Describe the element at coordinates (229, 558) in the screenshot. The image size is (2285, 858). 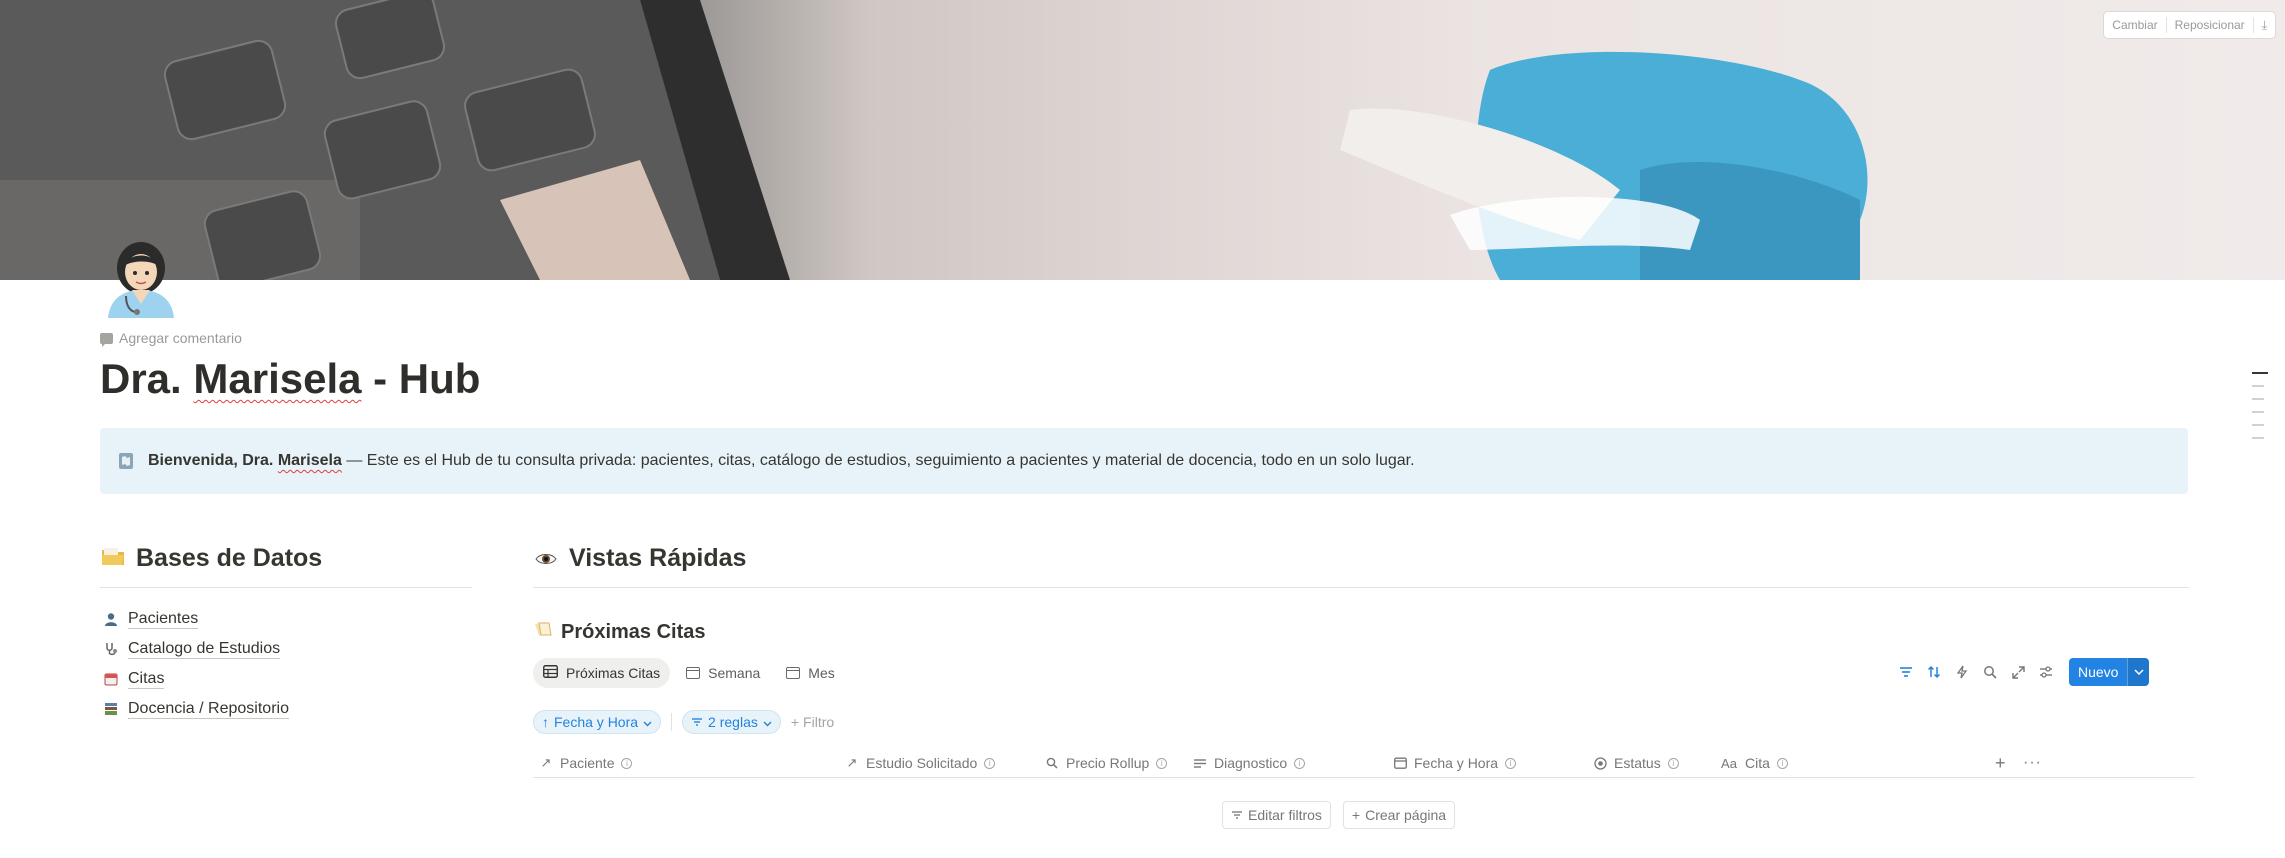
I see `databases-heading-label: Bases de Datos` at that location.